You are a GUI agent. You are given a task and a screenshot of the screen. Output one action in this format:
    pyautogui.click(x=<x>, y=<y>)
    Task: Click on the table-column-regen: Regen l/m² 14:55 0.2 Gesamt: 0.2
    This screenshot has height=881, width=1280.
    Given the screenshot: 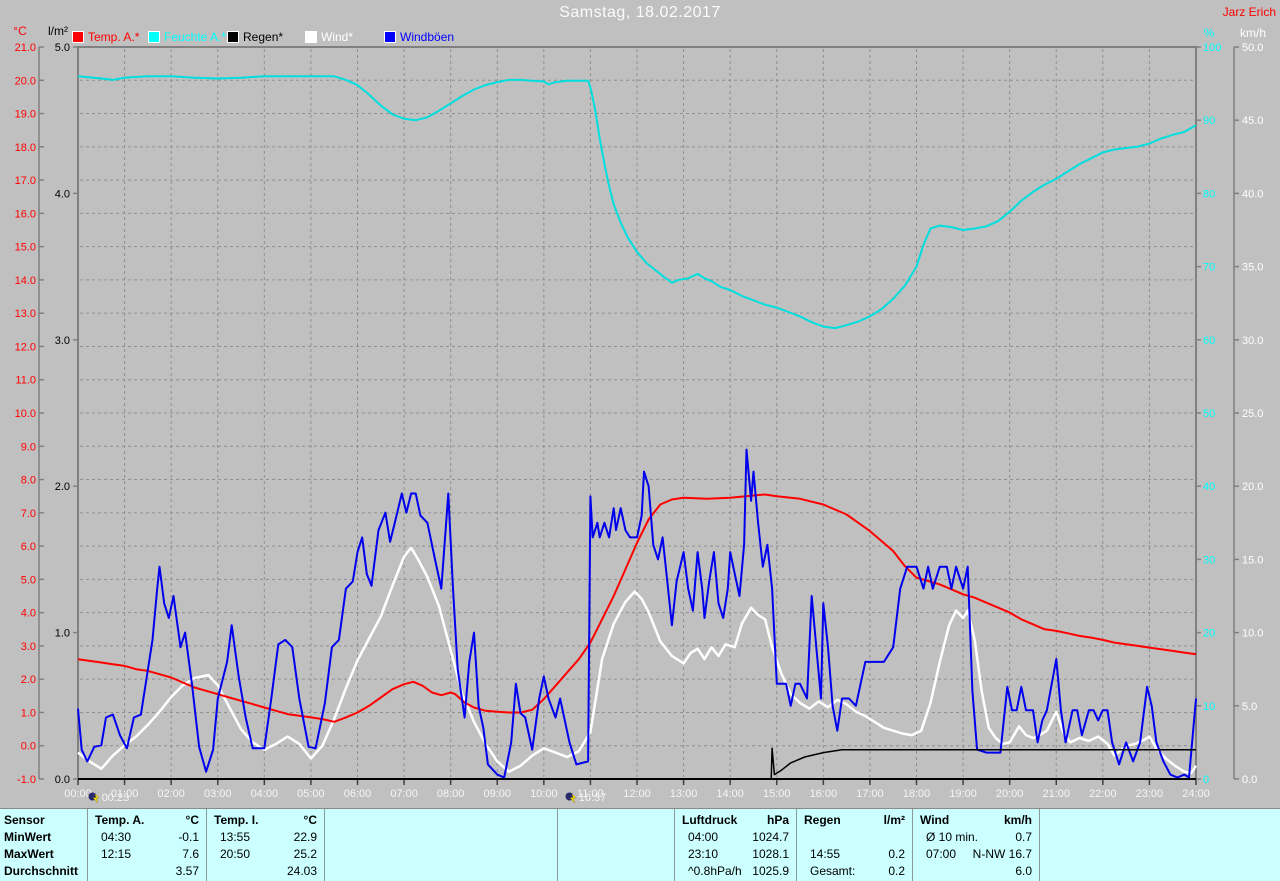 What is the action you would take?
    pyautogui.click(x=855, y=845)
    